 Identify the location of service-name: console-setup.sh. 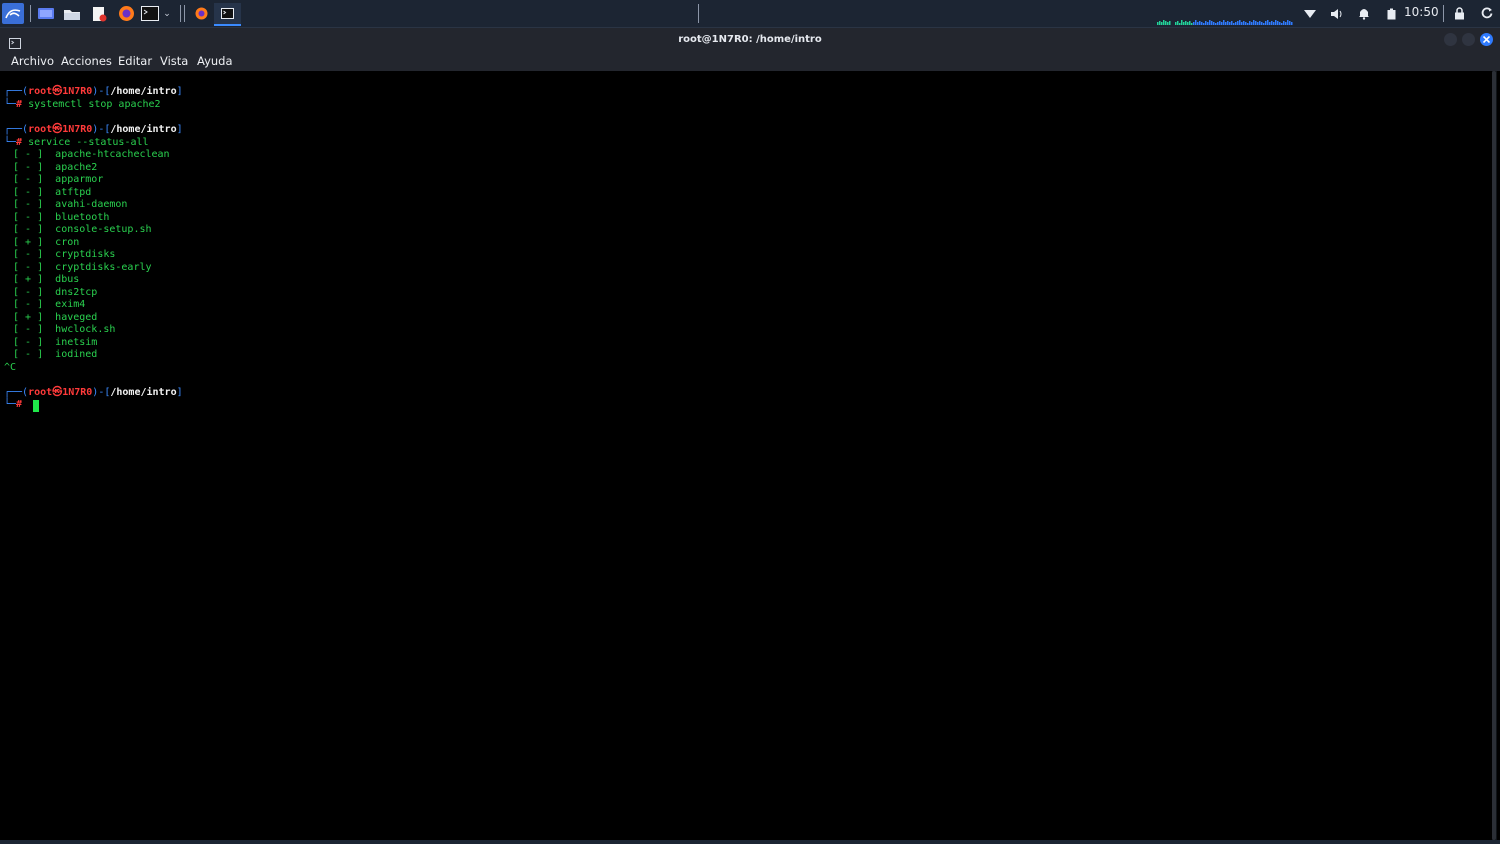
(103, 229).